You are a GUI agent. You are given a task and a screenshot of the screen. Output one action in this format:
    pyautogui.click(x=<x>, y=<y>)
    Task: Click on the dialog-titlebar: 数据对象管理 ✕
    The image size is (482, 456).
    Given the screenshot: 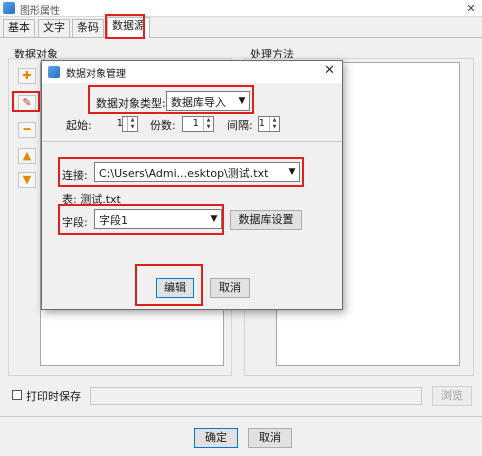 What is the action you would take?
    pyautogui.click(x=192, y=72)
    